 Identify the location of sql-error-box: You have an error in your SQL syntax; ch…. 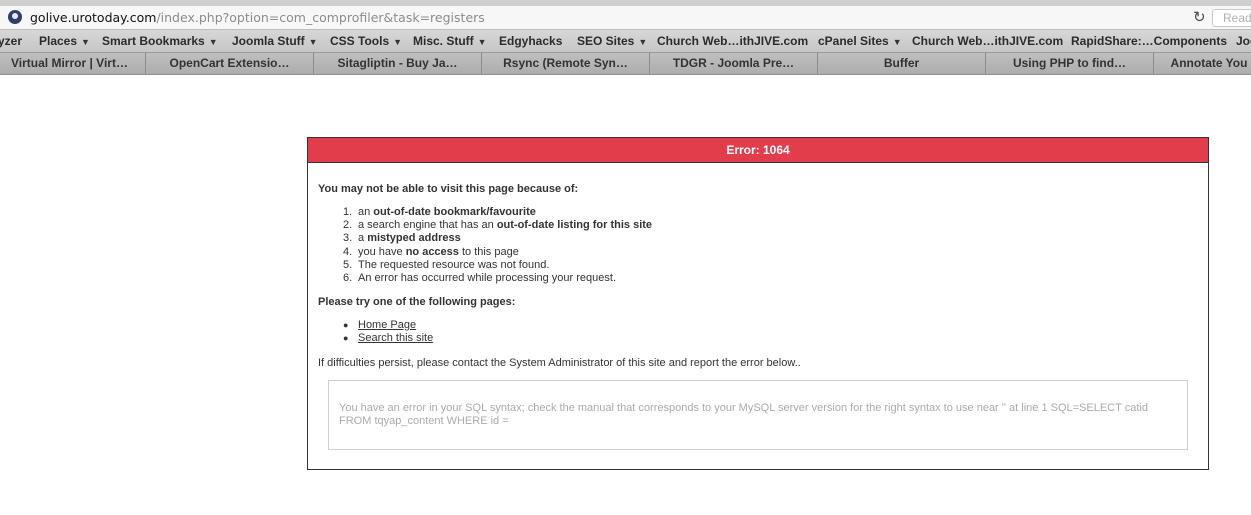
(758, 415).